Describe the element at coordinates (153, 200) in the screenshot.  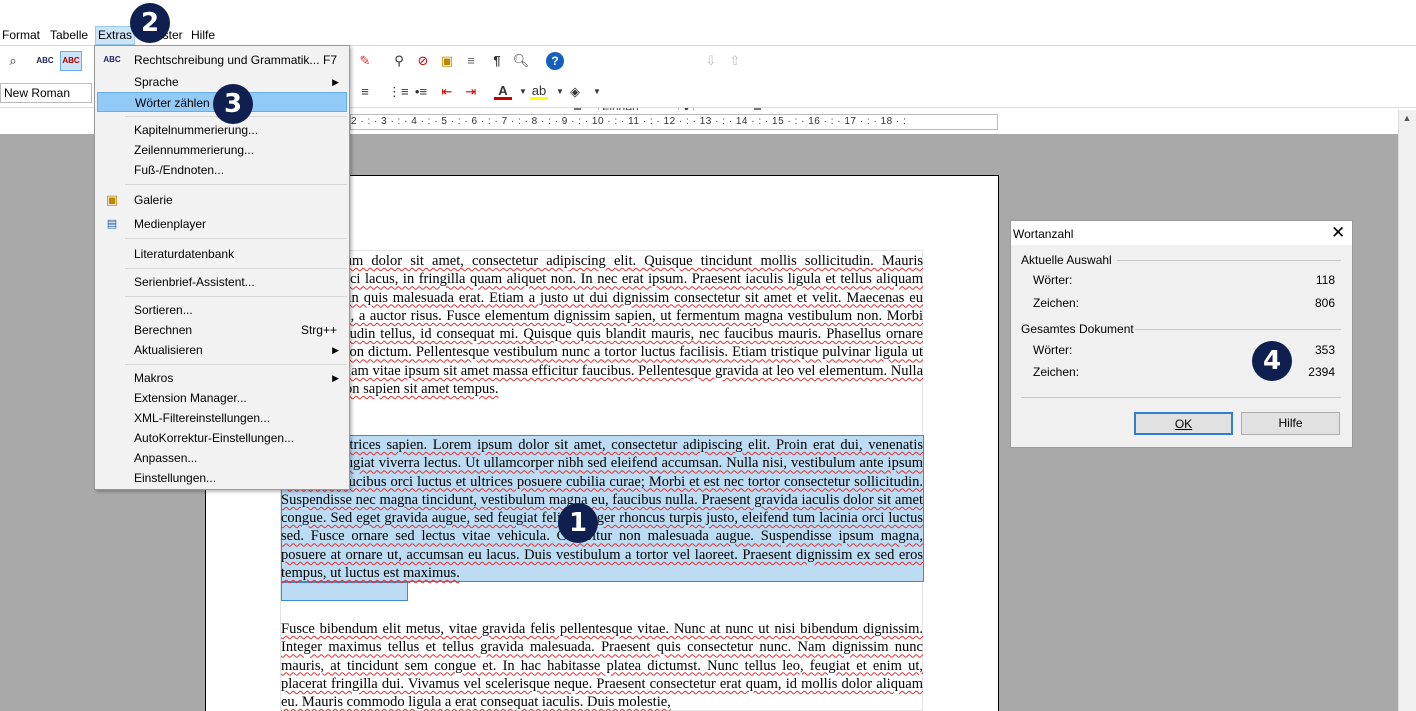
I see `menu-item-label: Galerie` at that location.